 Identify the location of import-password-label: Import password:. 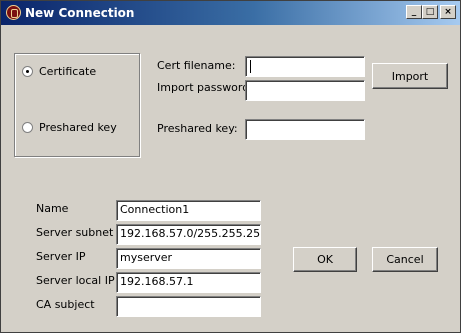
(205, 87).